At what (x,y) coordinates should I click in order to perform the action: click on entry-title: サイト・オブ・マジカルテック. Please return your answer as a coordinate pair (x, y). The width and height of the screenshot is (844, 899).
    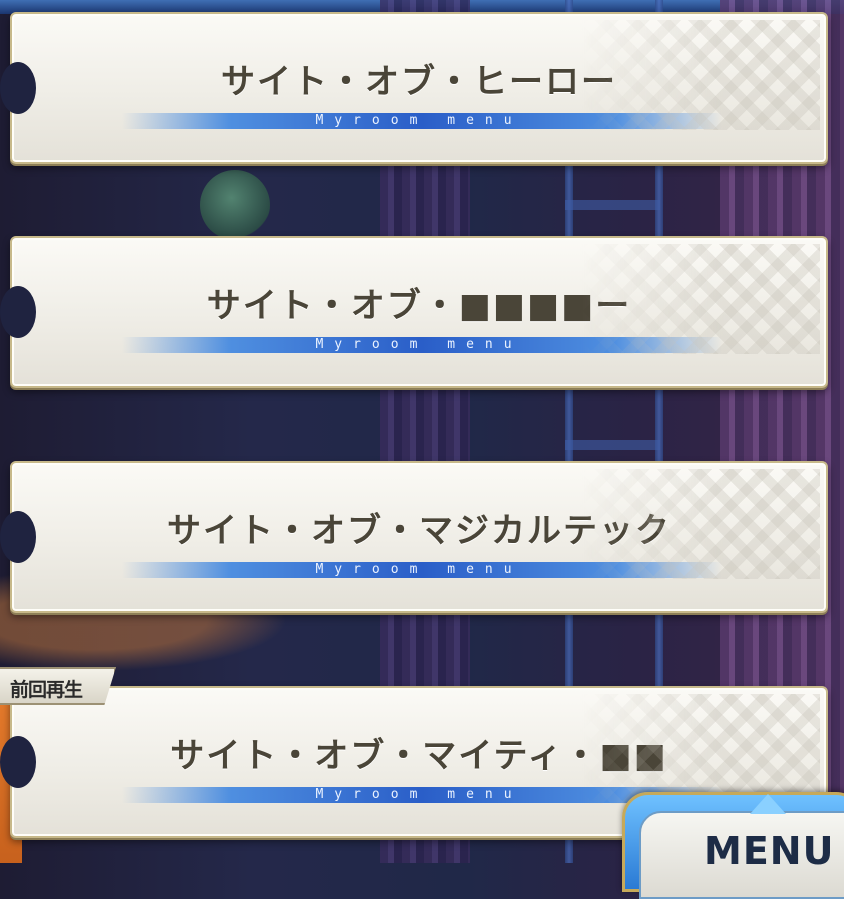
    Looking at the image, I should click on (419, 531).